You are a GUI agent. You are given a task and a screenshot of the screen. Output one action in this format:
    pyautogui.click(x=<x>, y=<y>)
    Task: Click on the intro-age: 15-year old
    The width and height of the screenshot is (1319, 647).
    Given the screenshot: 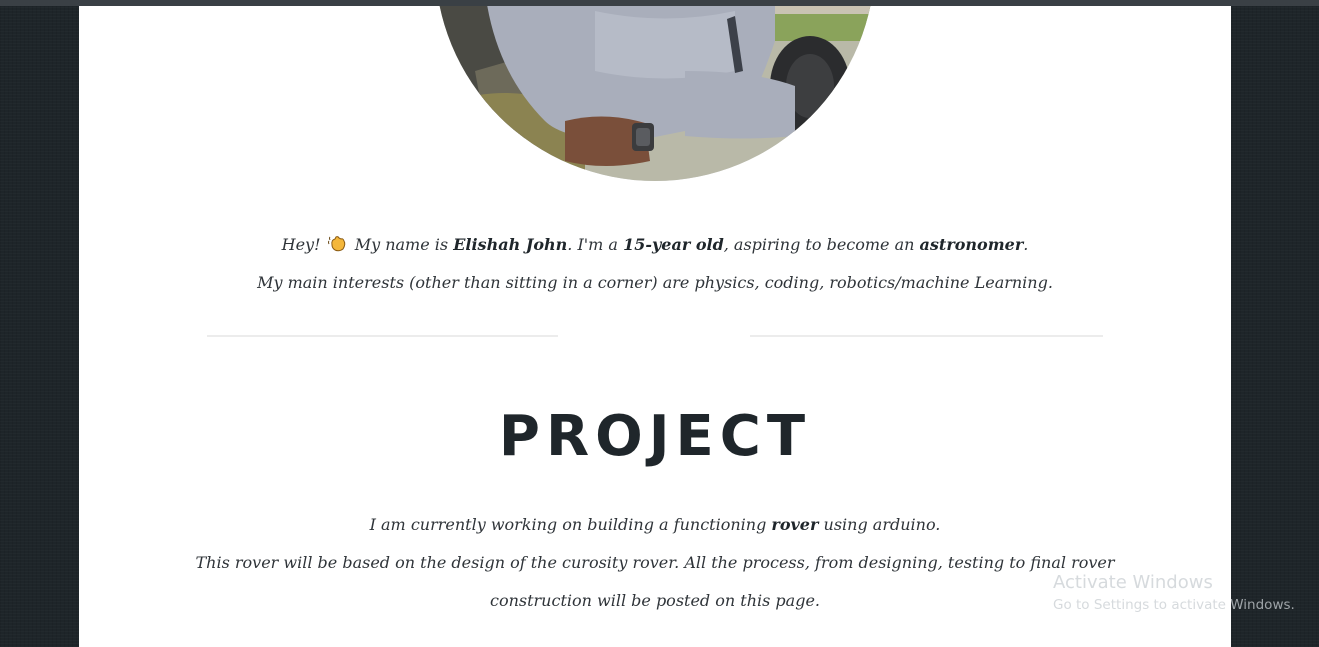 What is the action you would take?
    pyautogui.click(x=673, y=244)
    